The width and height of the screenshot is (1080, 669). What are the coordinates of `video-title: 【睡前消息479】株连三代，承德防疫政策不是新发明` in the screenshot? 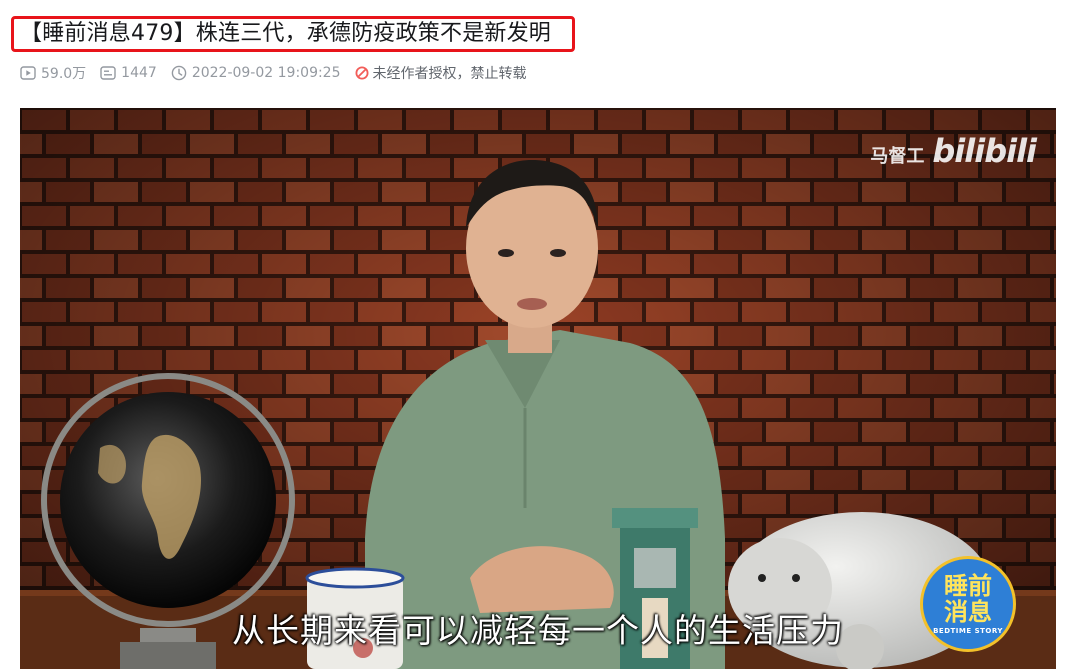 It's located at (285, 33).